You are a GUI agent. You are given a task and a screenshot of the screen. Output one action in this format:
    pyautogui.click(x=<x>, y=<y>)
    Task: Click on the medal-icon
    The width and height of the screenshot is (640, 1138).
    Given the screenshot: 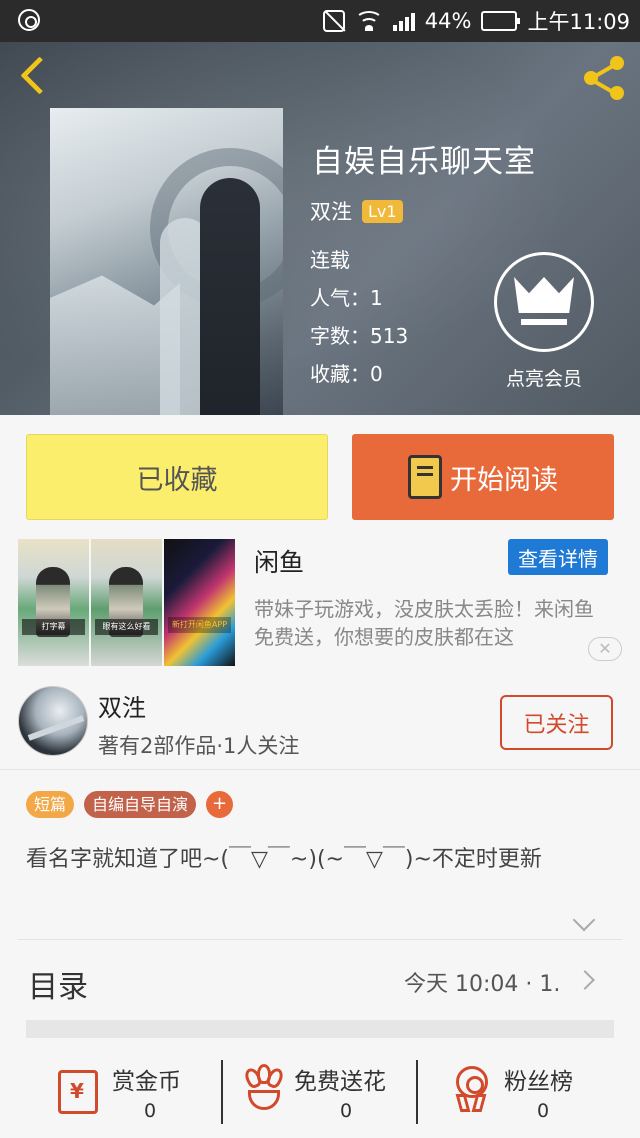 What is the action you would take?
    pyautogui.click(x=472, y=1090)
    